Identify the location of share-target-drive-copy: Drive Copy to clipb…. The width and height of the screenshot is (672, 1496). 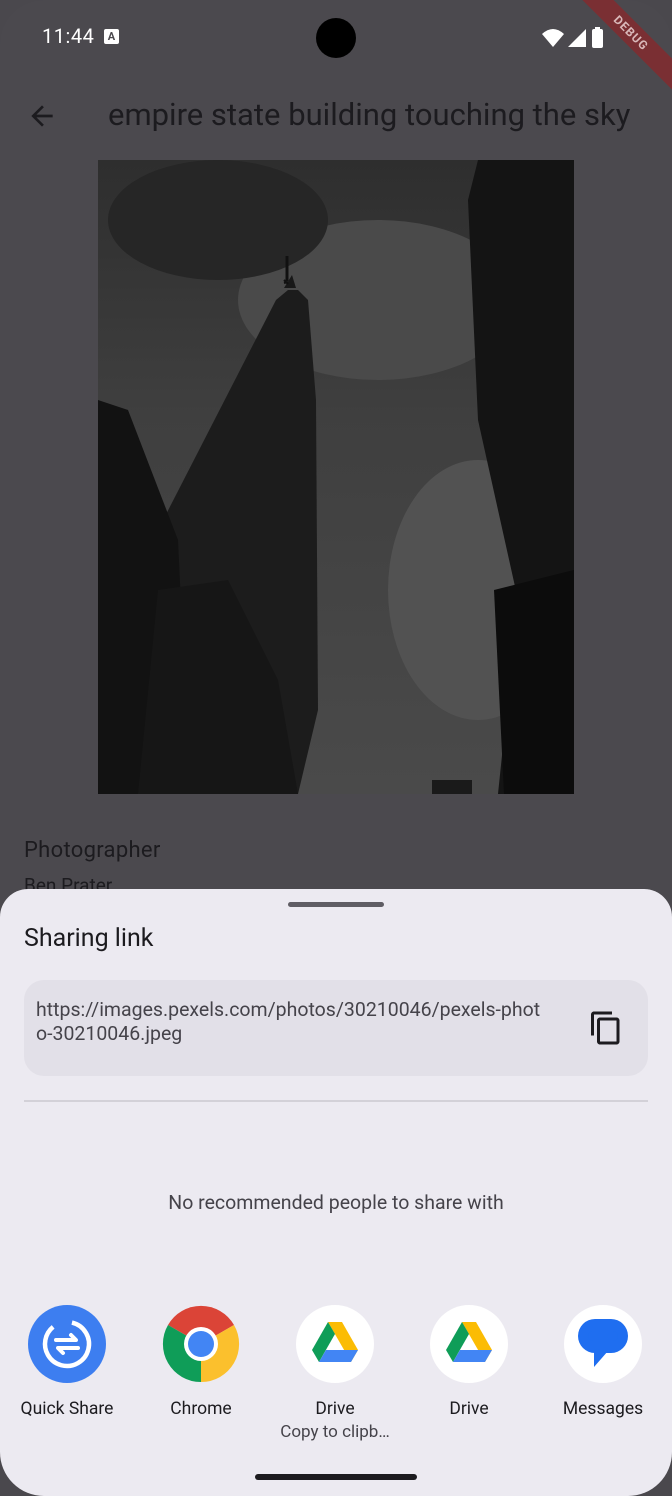
(335, 1373).